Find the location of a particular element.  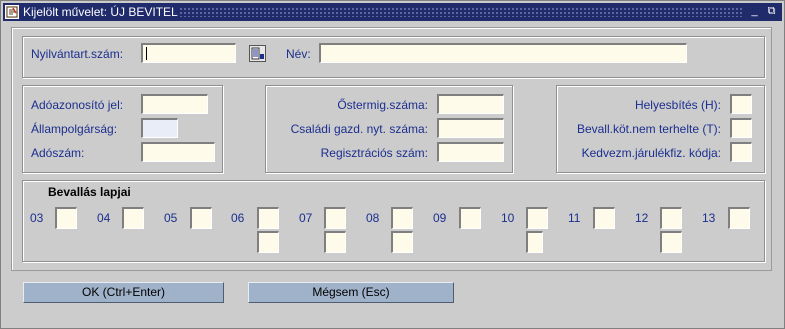

nyilvantart-szam-label: Nyilvántart.szám: is located at coordinates (77, 54).